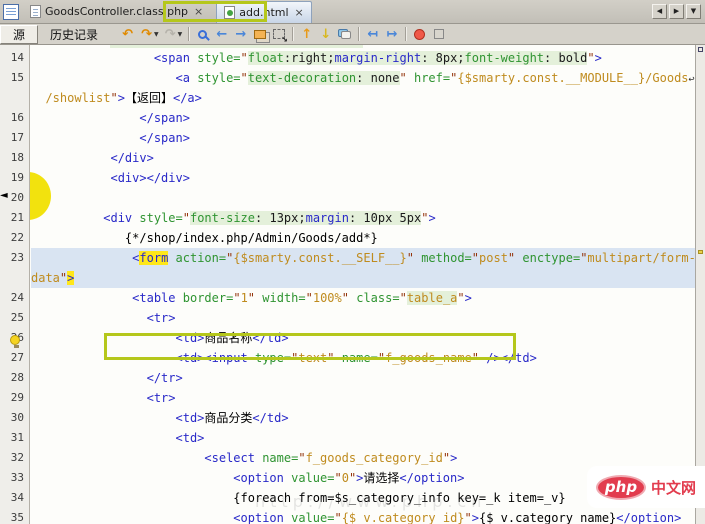 The image size is (705, 524). Describe the element at coordinates (221, 34) in the screenshot. I see `previous-annotation-icon: ←` at that location.